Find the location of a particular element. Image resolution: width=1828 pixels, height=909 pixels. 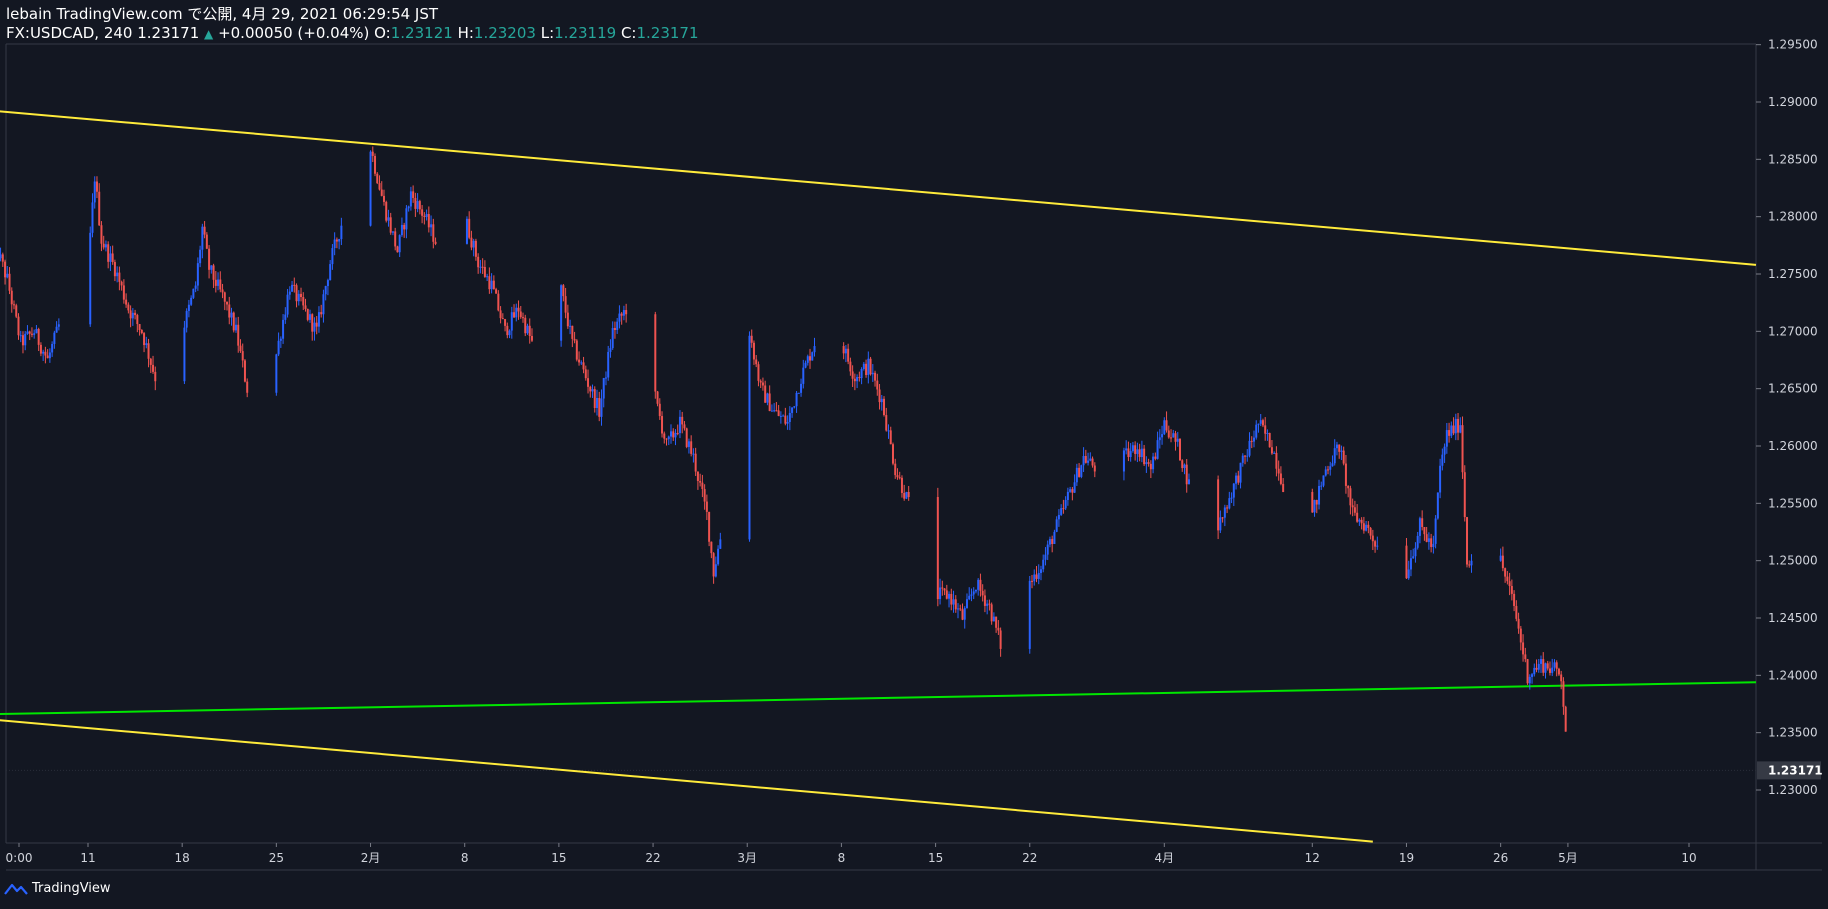

time-tick-label: 10 is located at coordinates (1688, 858).